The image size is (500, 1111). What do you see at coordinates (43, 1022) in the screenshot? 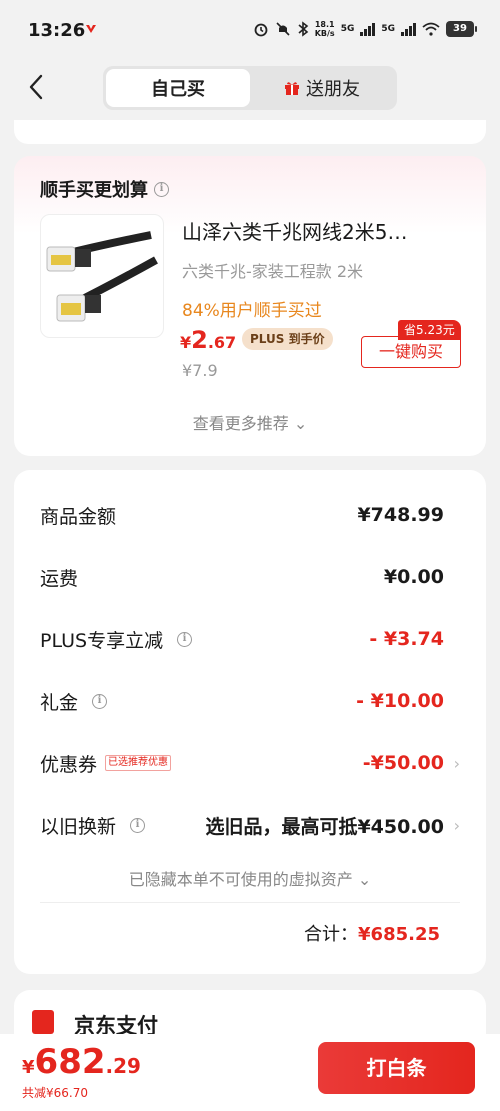
I see `jd-pay-icon` at bounding box center [43, 1022].